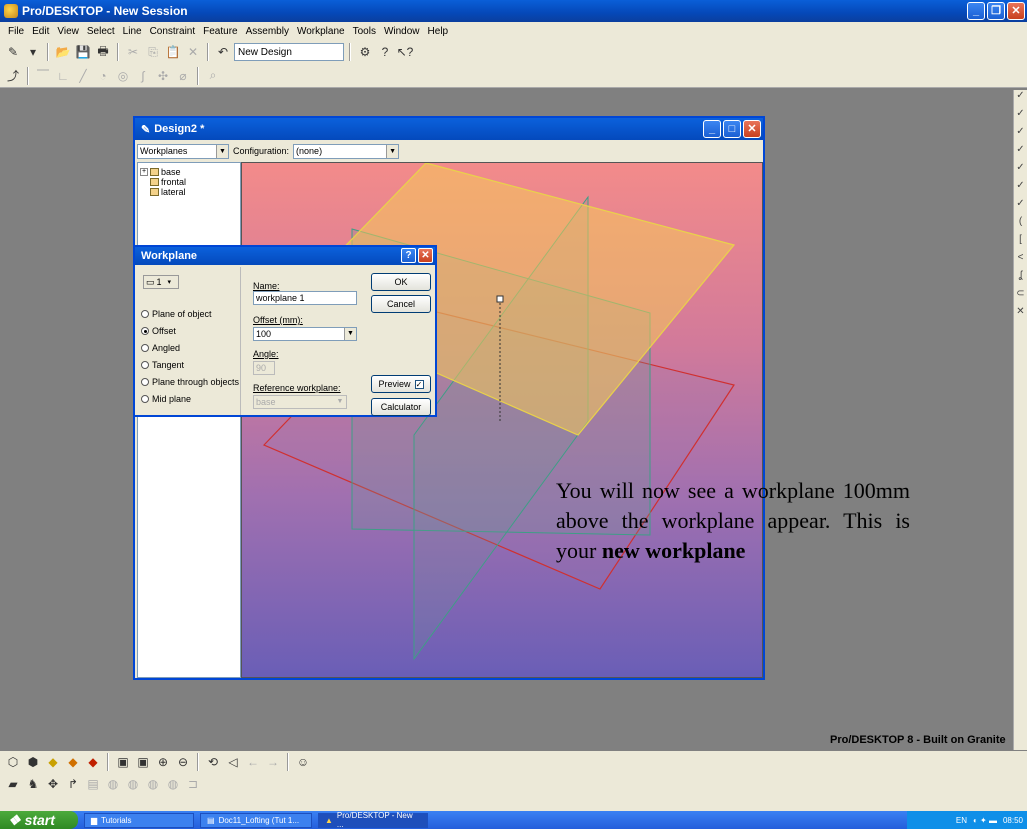 The width and height of the screenshot is (1027, 829). I want to click on radio-offset: Offset, so click(158, 331).